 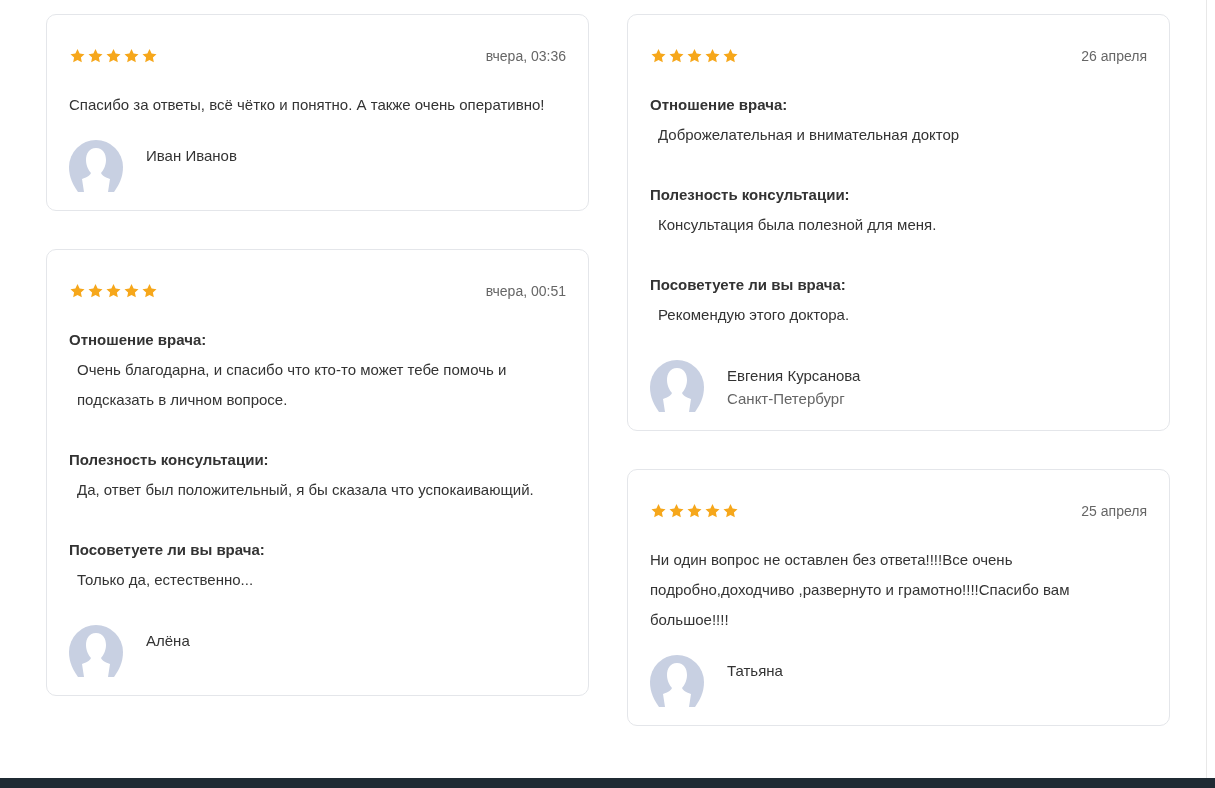 What do you see at coordinates (786, 399) in the screenshot?
I see `author-city: Санкт-Петербург` at bounding box center [786, 399].